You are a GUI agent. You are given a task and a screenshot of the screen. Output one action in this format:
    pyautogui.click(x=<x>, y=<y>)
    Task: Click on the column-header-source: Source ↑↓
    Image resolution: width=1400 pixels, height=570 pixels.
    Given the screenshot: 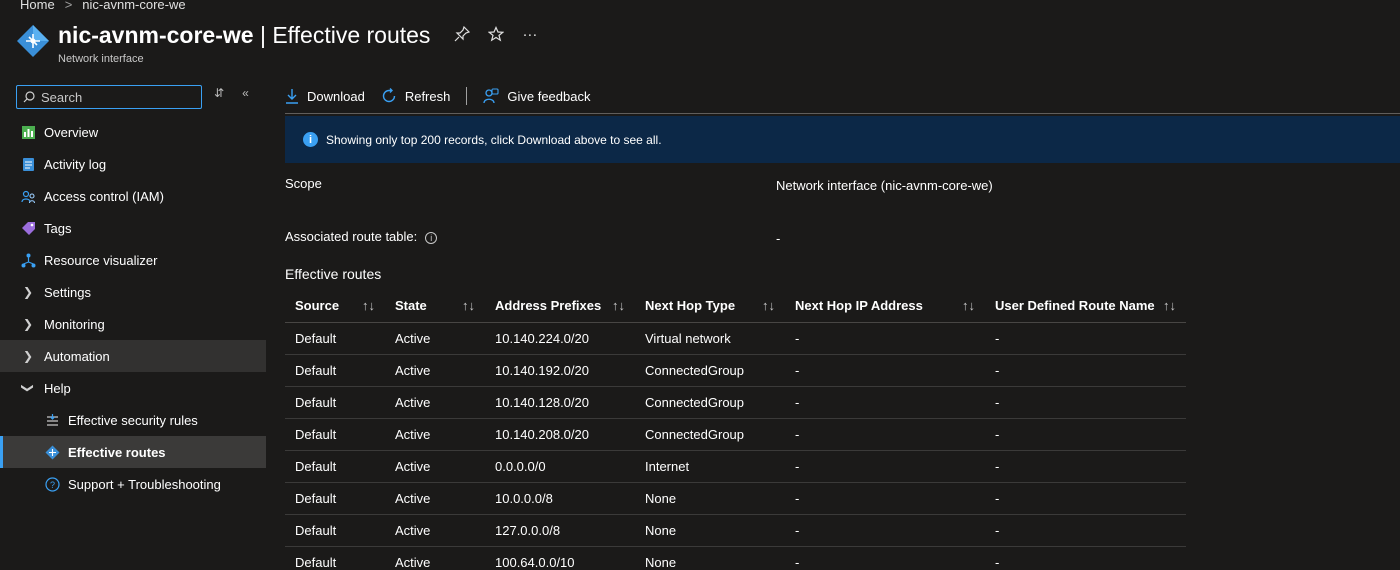 What is the action you would take?
    pyautogui.click(x=335, y=306)
    